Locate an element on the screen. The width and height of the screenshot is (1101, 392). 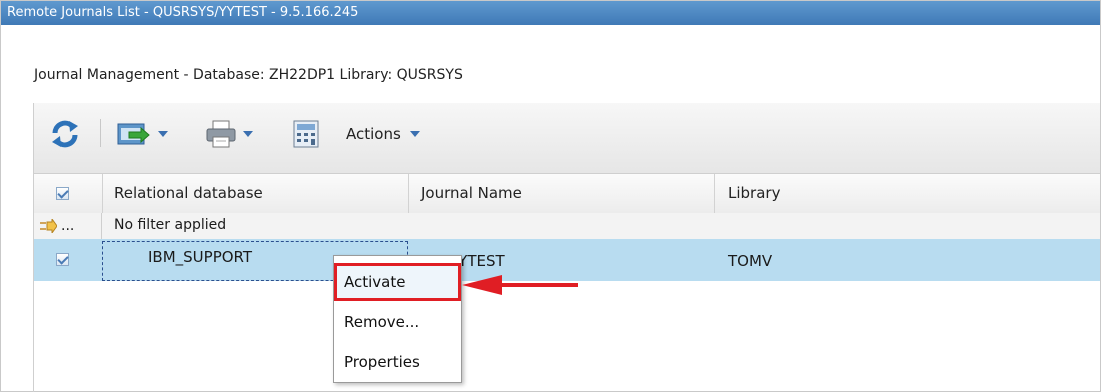
export-button is located at coordinates (142, 134).